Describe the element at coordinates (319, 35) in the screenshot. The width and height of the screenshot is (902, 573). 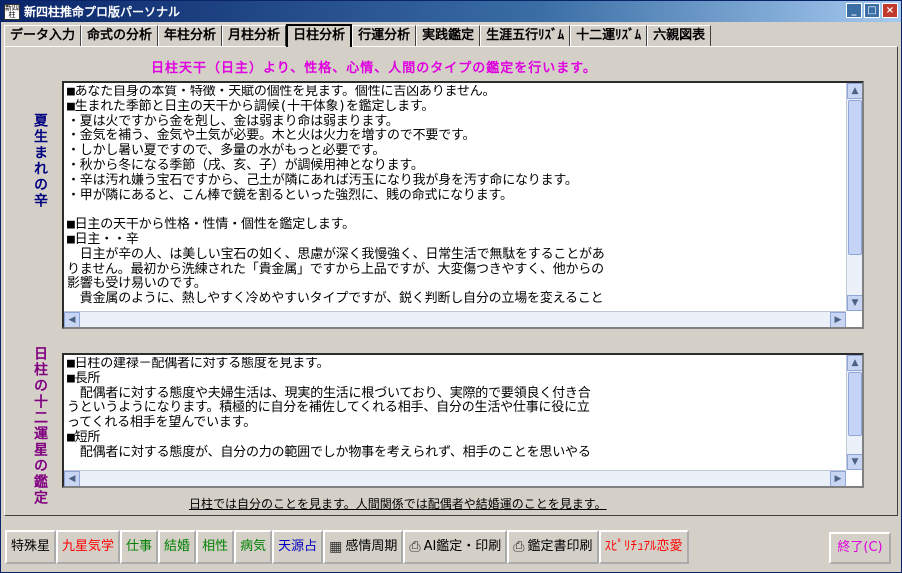
I see `tab-5: 日柱分析` at that location.